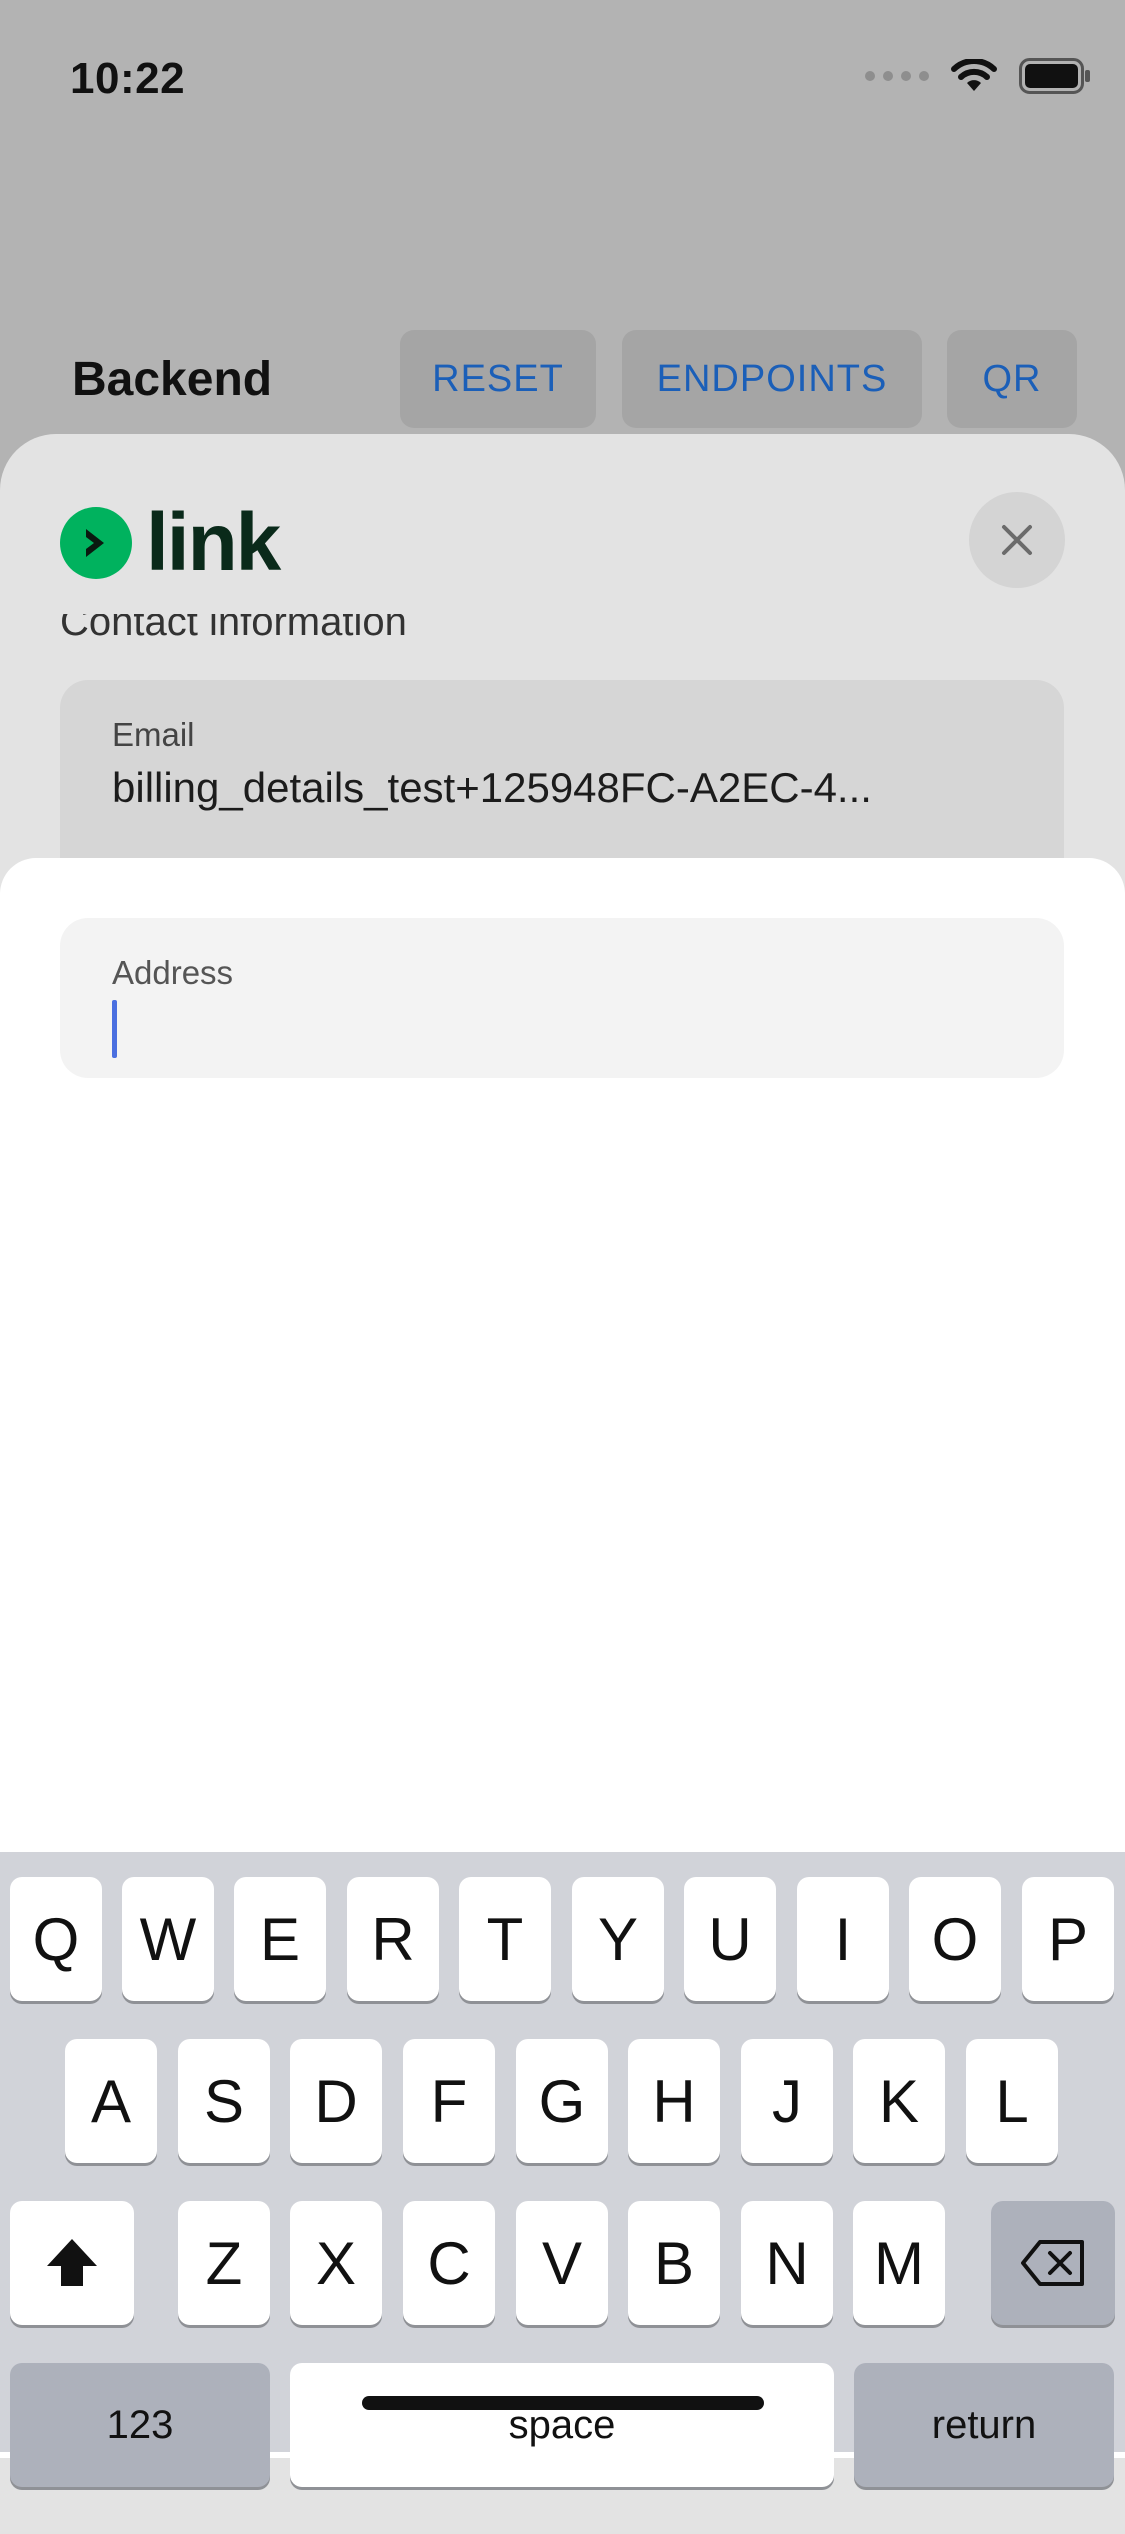 The image size is (1125, 2534). Describe the element at coordinates (172, 379) in the screenshot. I see `backend-title: Backend` at that location.